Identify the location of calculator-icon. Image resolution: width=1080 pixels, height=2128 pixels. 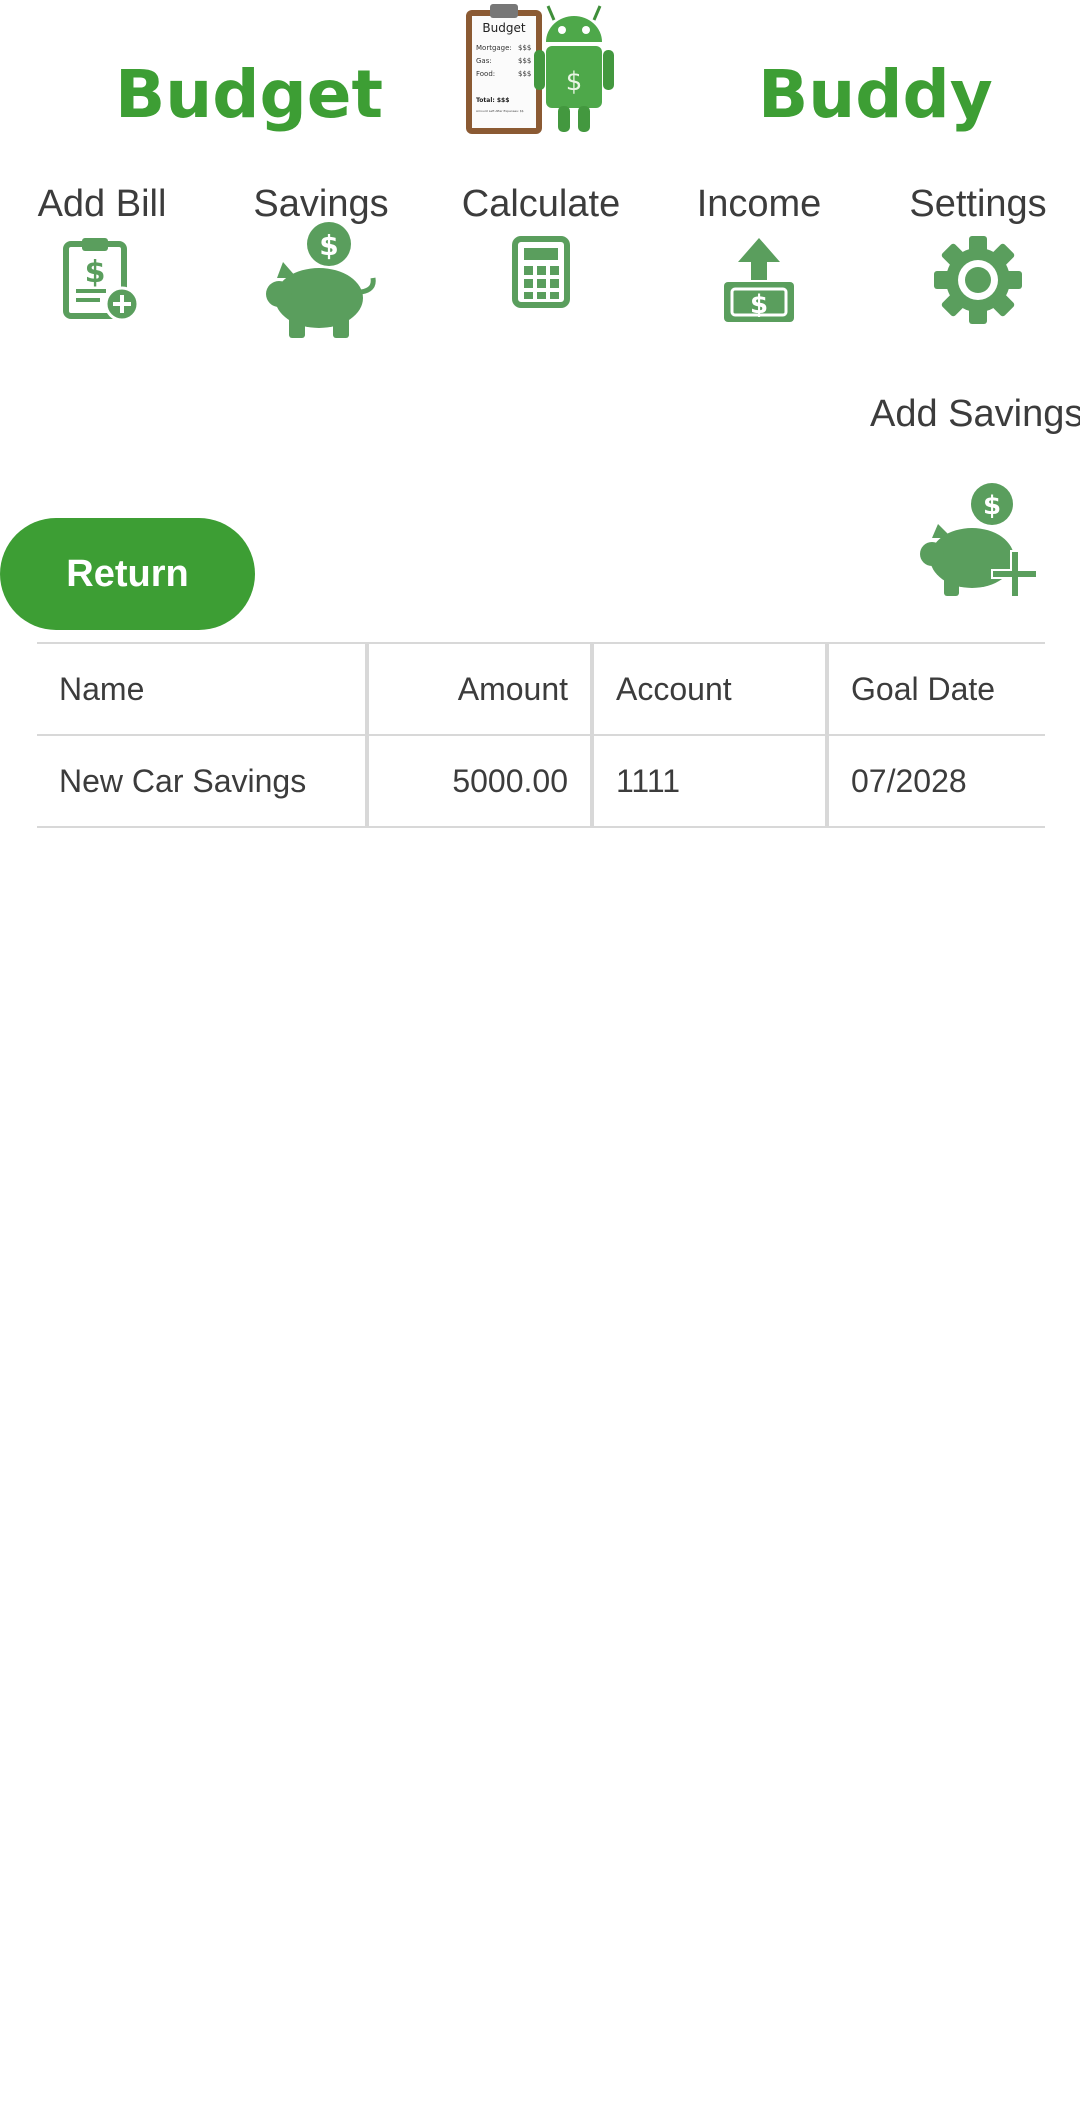
(541, 272).